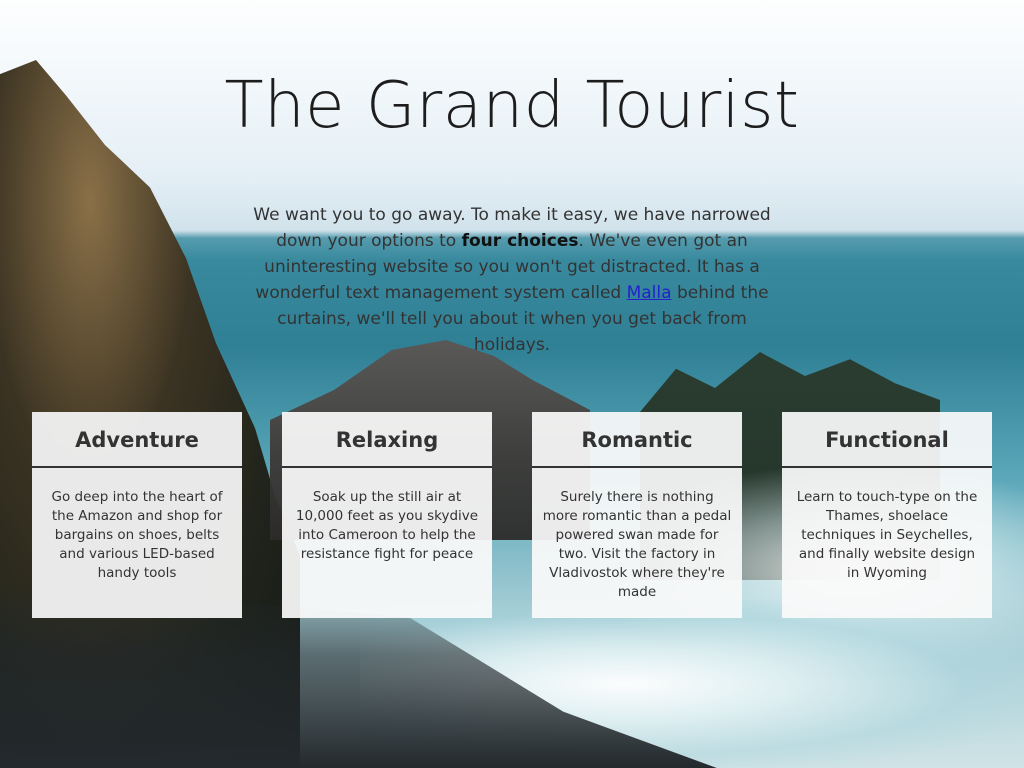  What do you see at coordinates (887, 440) in the screenshot?
I see `card-title: Functional` at bounding box center [887, 440].